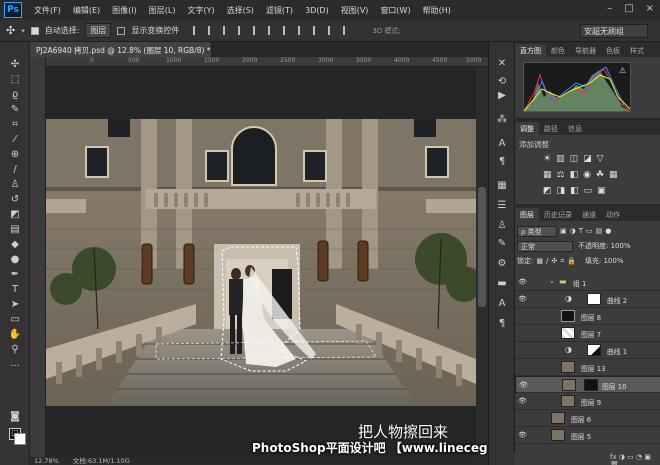 This screenshot has height=465, width=660. What do you see at coordinates (242, 30) in the screenshot?
I see `align-top-icon` at bounding box center [242, 30].